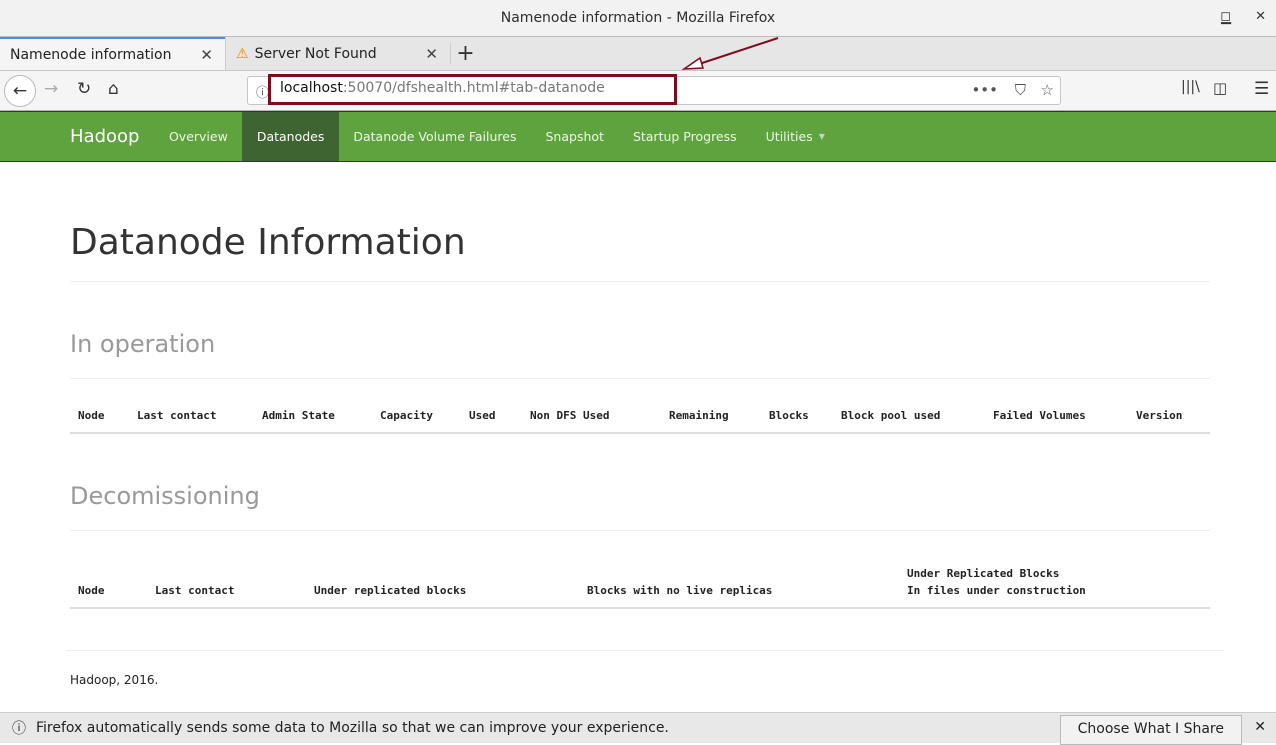 This screenshot has width=1276, height=745. Describe the element at coordinates (797, 416) in the screenshot. I see `col-blocks: Blocks` at that location.